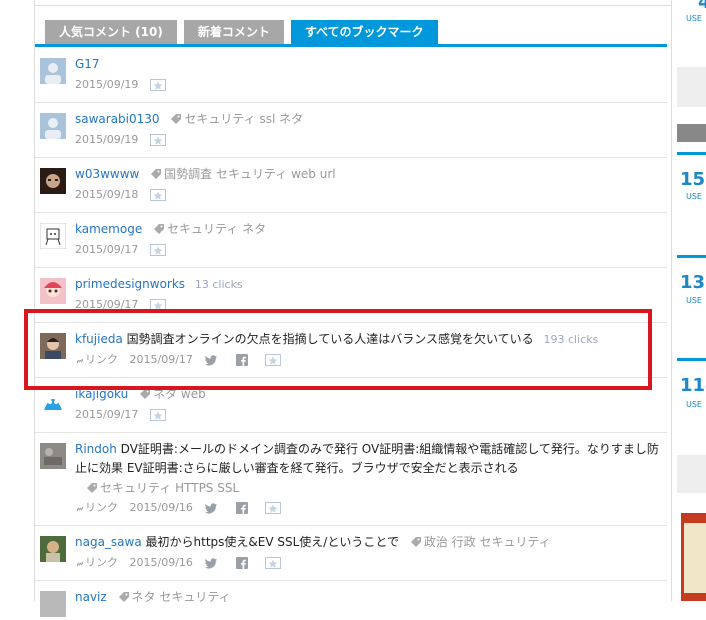  What do you see at coordinates (96, 449) in the screenshot?
I see `username-link: Rindoh` at bounding box center [96, 449].